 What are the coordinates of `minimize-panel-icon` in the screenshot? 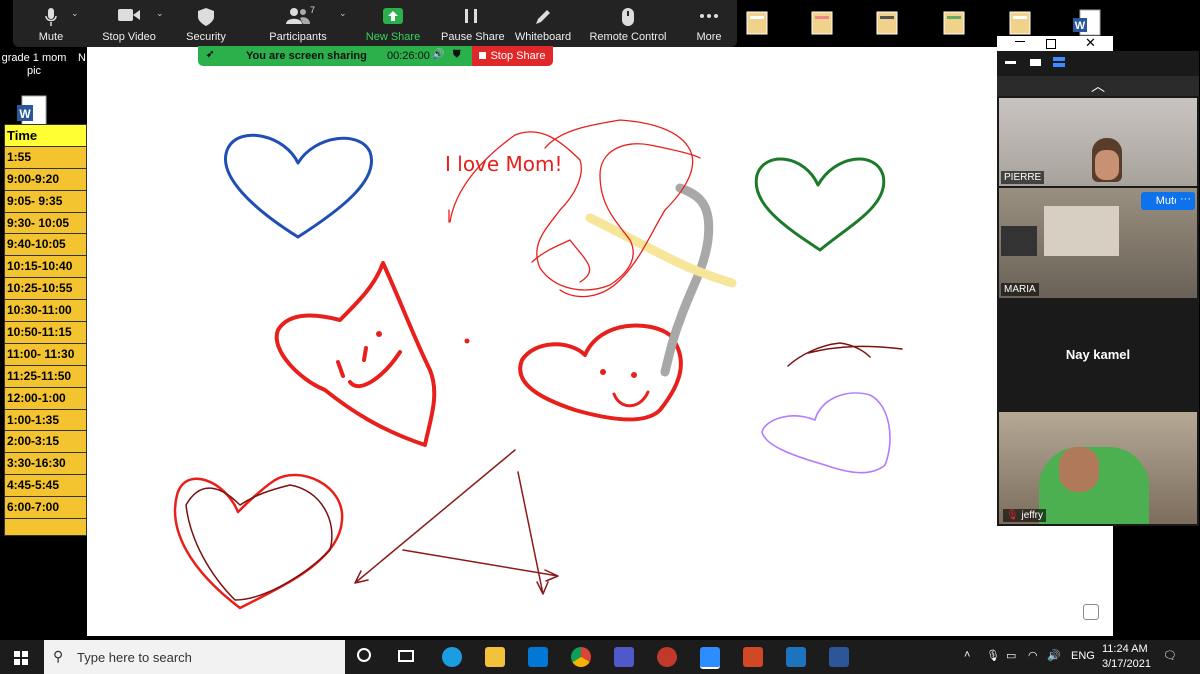 It's located at (1010, 62).